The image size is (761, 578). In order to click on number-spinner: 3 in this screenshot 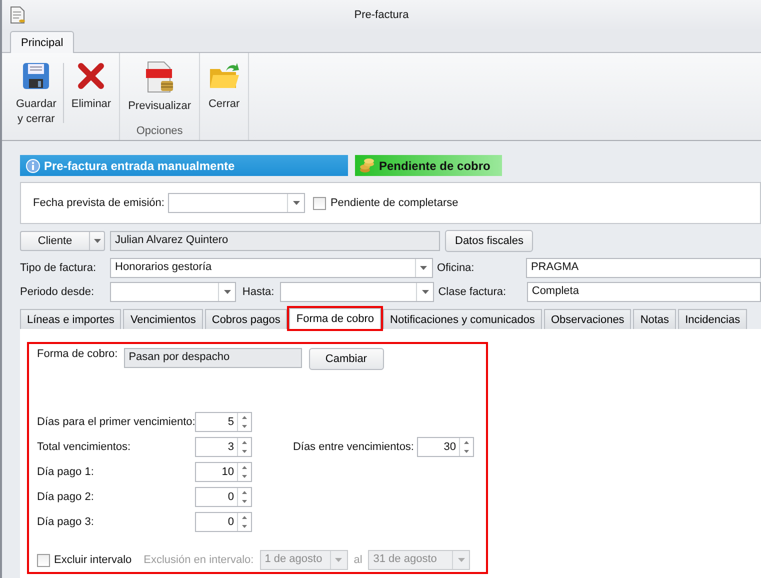, I will do `click(223, 447)`.